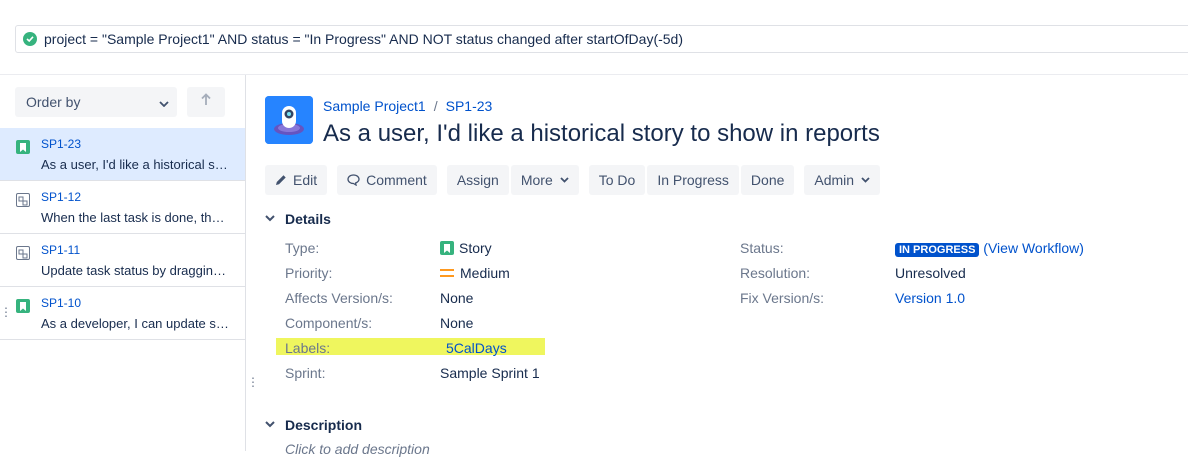  Describe the element at coordinates (302, 248) in the screenshot. I see `type-label: Type:` at that location.